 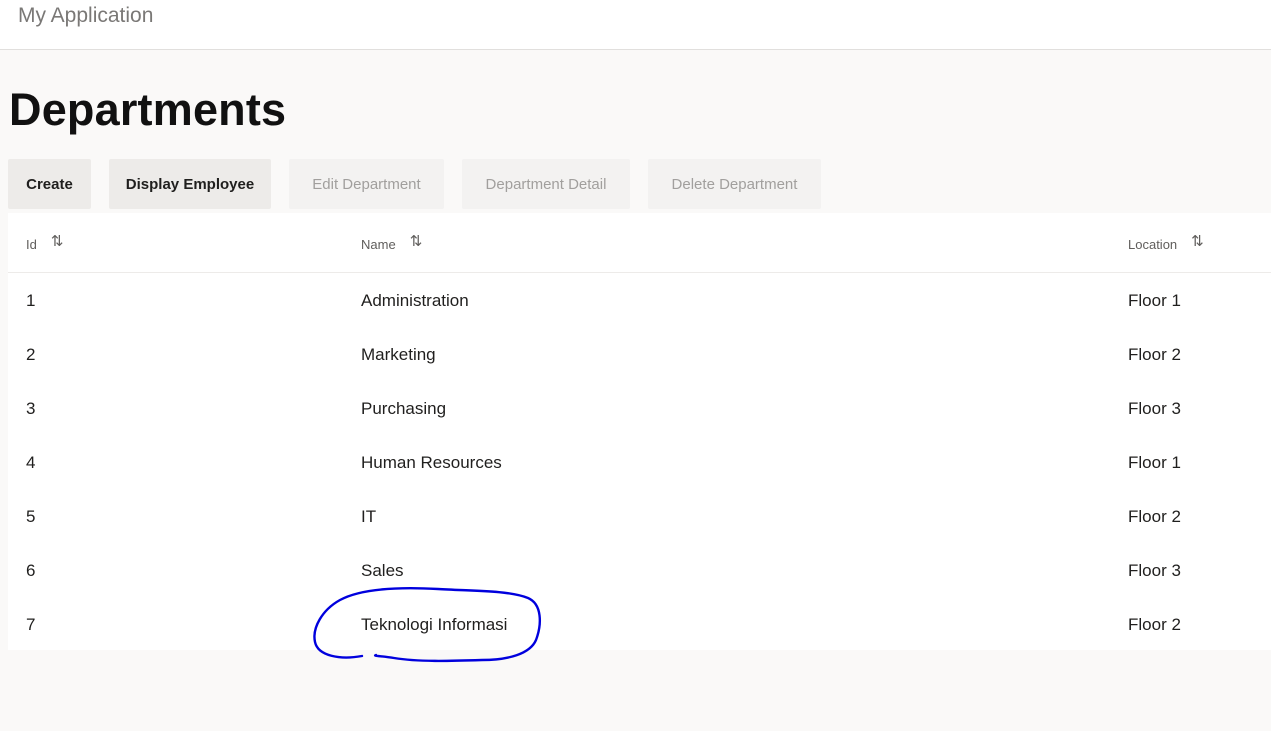 I want to click on column-header-label: Id, so click(x=31, y=244).